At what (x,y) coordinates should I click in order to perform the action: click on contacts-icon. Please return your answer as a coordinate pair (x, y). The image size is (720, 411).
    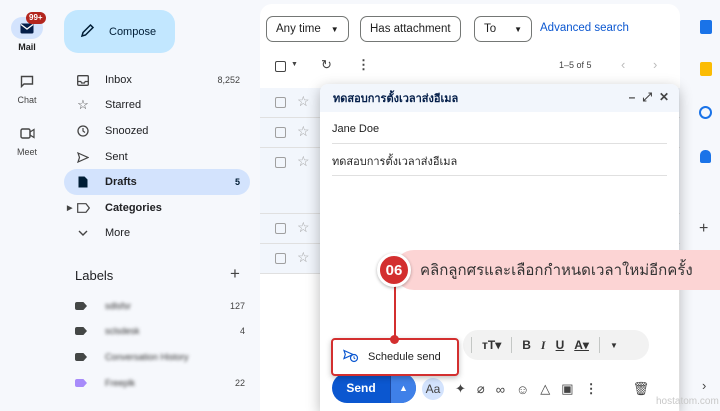
    Looking at the image, I should click on (705, 156).